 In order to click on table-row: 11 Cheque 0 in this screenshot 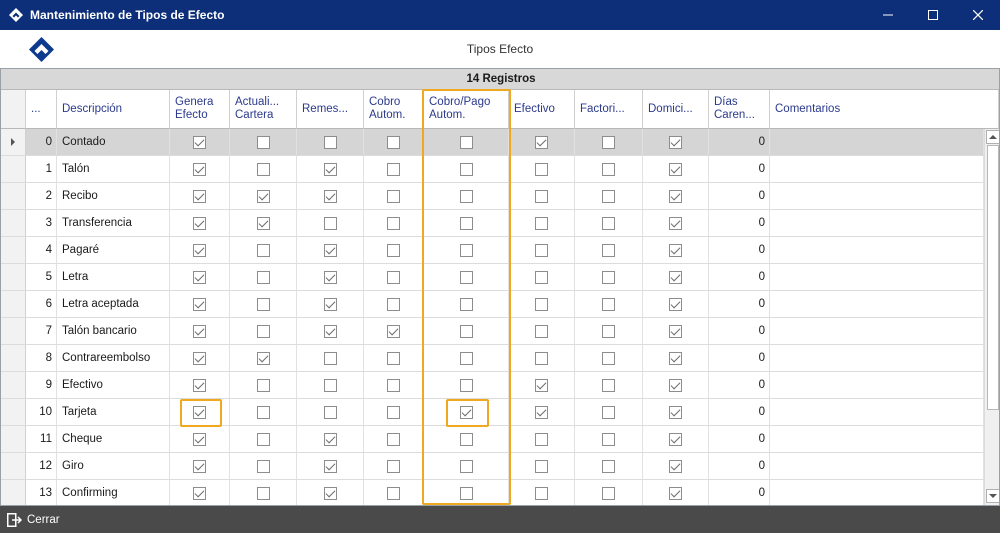, I will do `click(492, 439)`.